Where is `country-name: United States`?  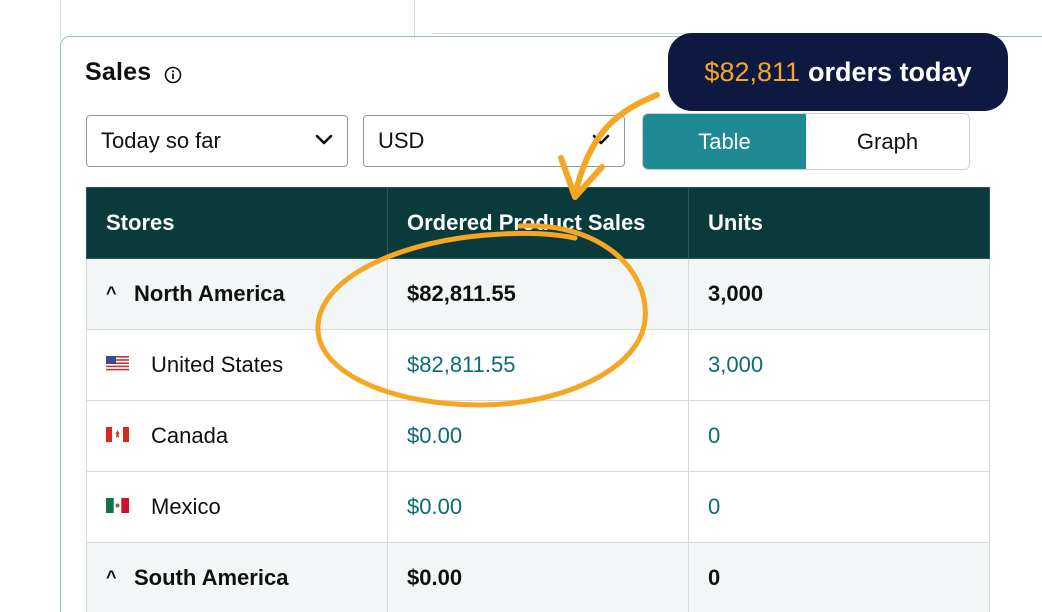
country-name: United States is located at coordinates (217, 365).